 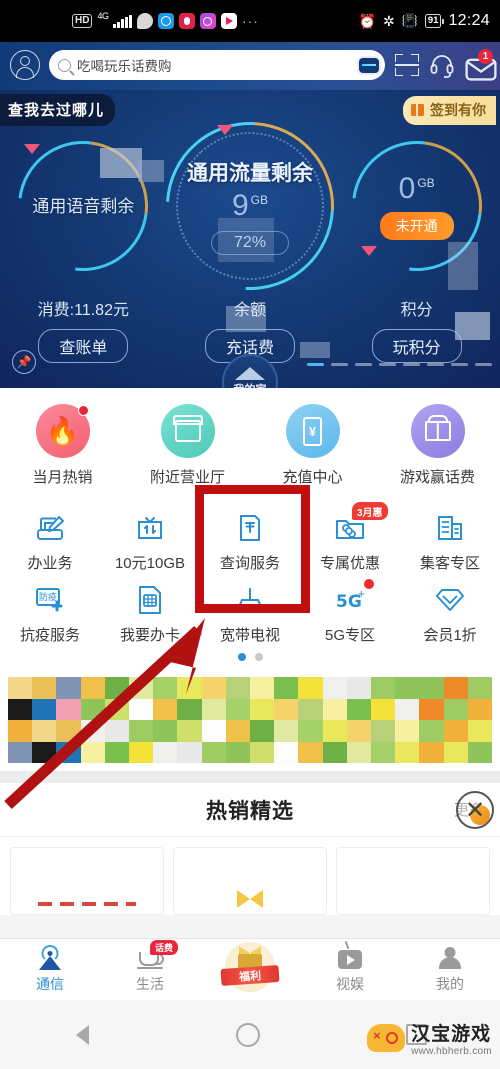 What do you see at coordinates (475, 810) in the screenshot?
I see `close-x-icon: ✕` at bounding box center [475, 810].